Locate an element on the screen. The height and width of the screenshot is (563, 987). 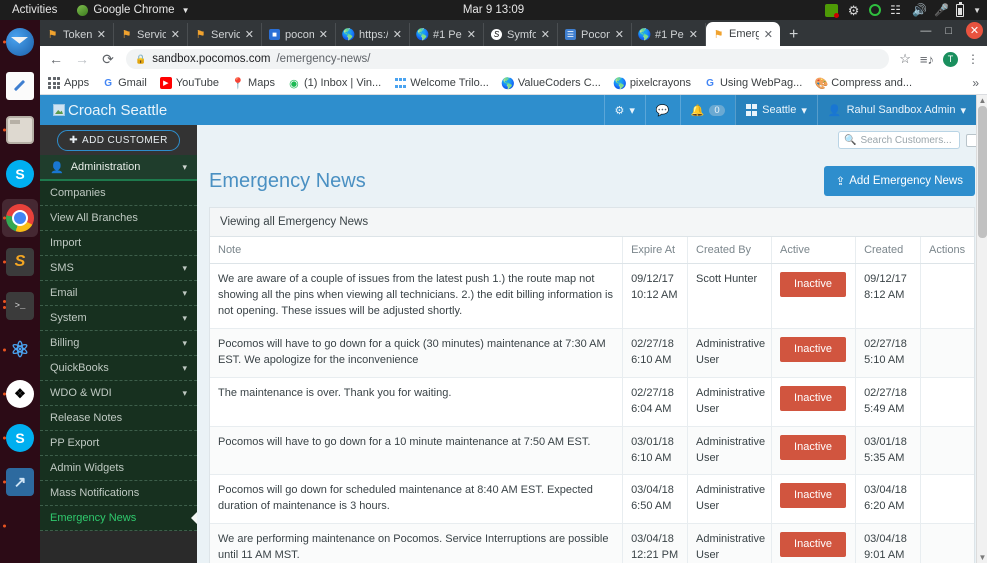
settings-menu: ⚙ ▾ is located at coordinates (624, 110).